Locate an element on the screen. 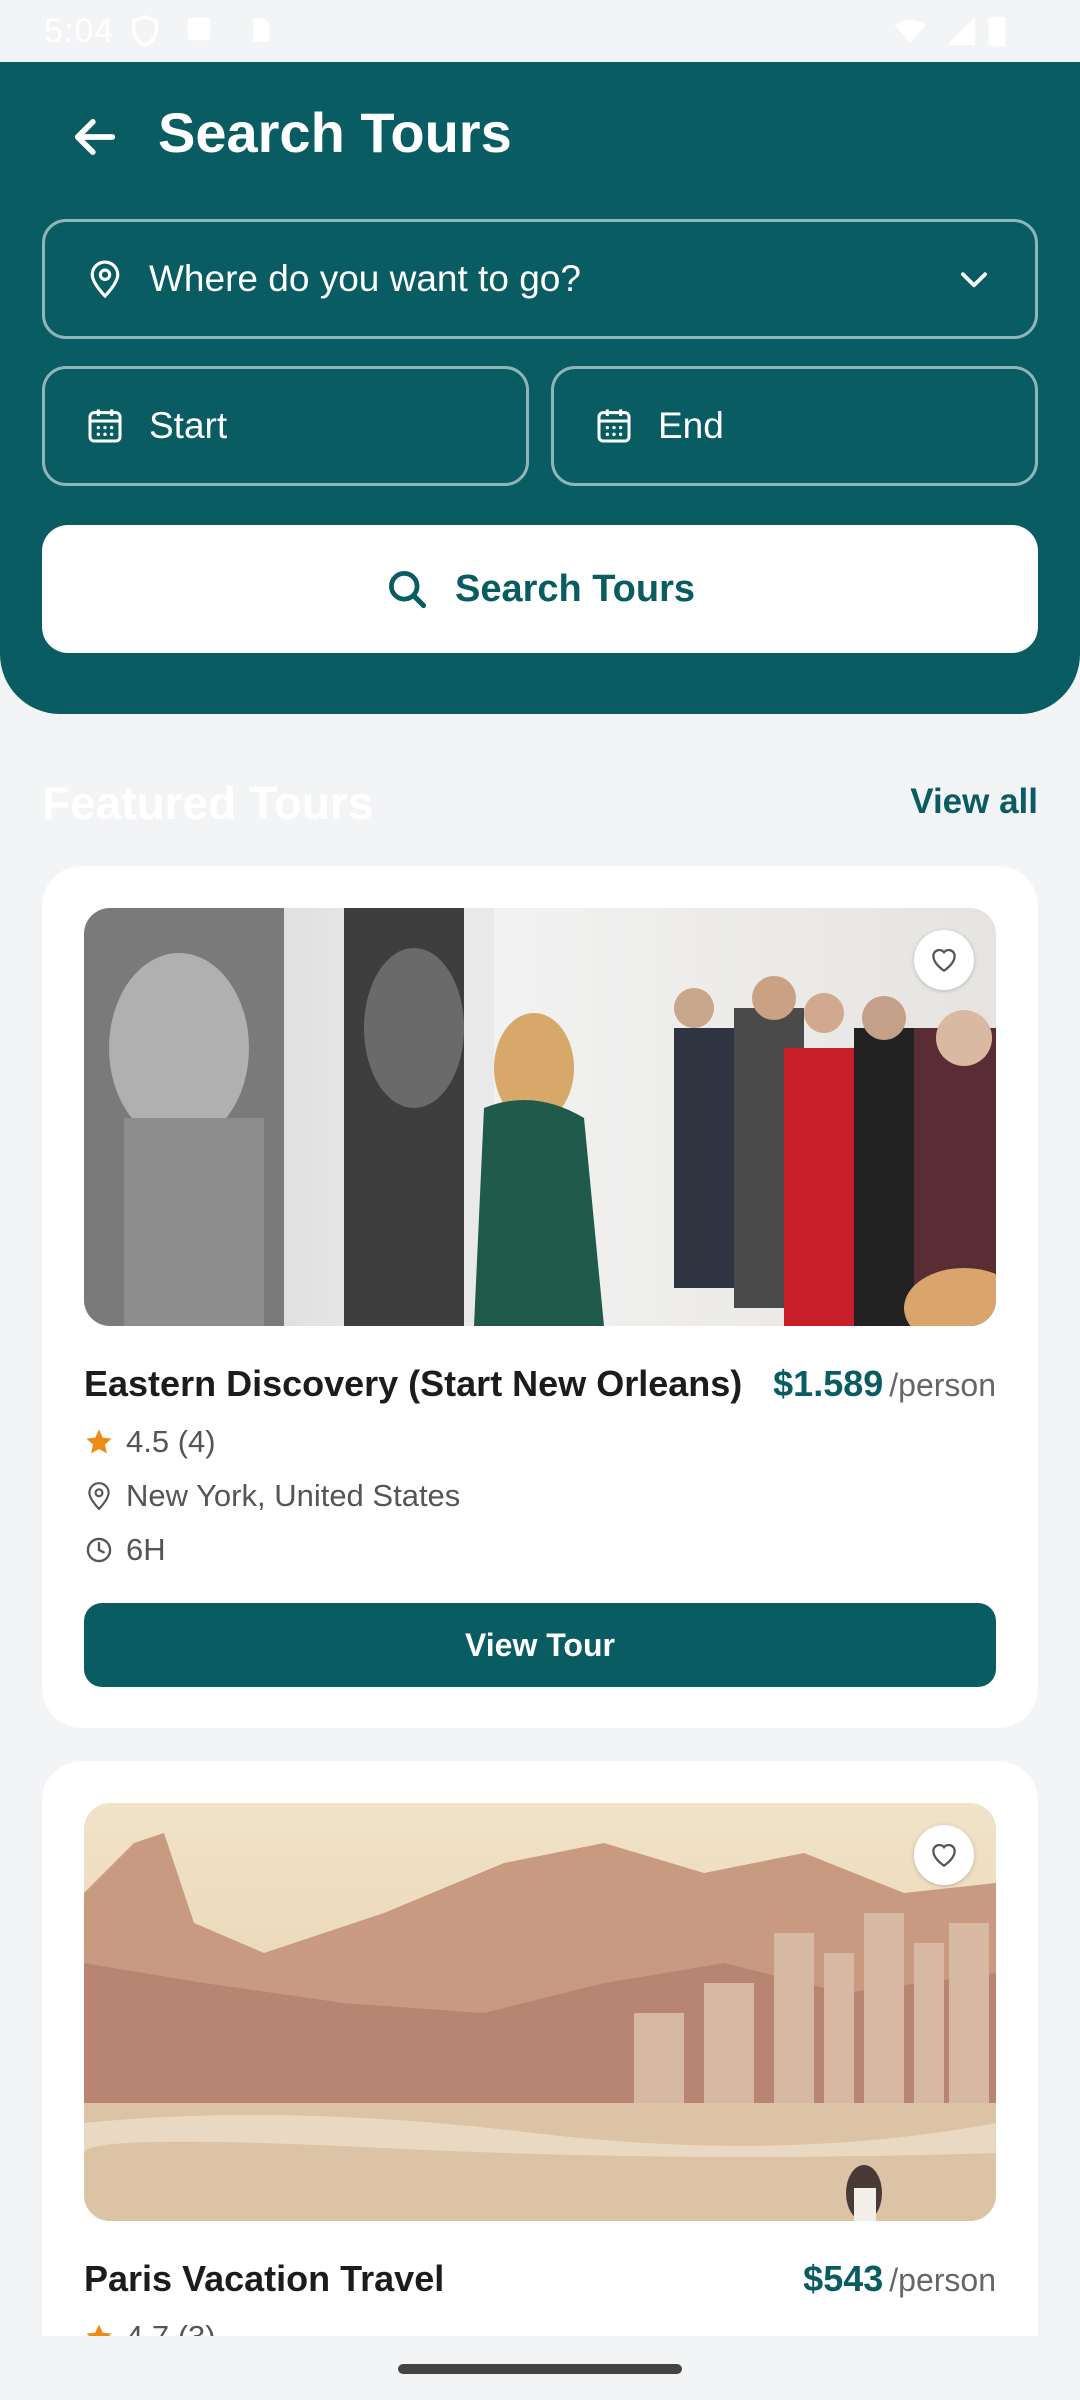  section-title: Featured Tours is located at coordinates (208, 803).